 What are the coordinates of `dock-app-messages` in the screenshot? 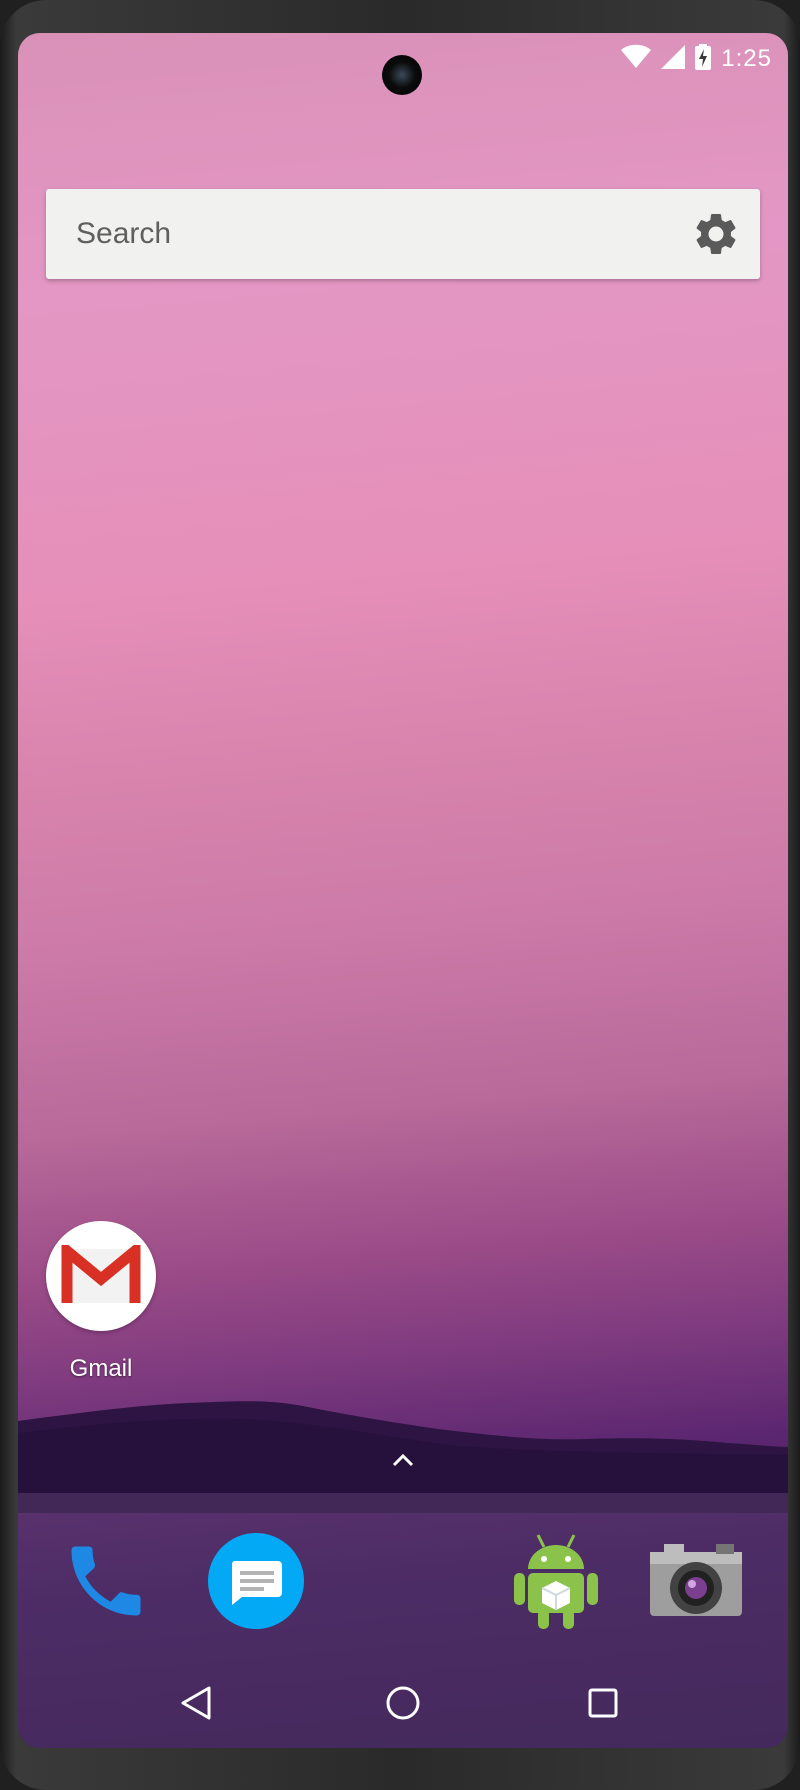 It's located at (256, 1583).